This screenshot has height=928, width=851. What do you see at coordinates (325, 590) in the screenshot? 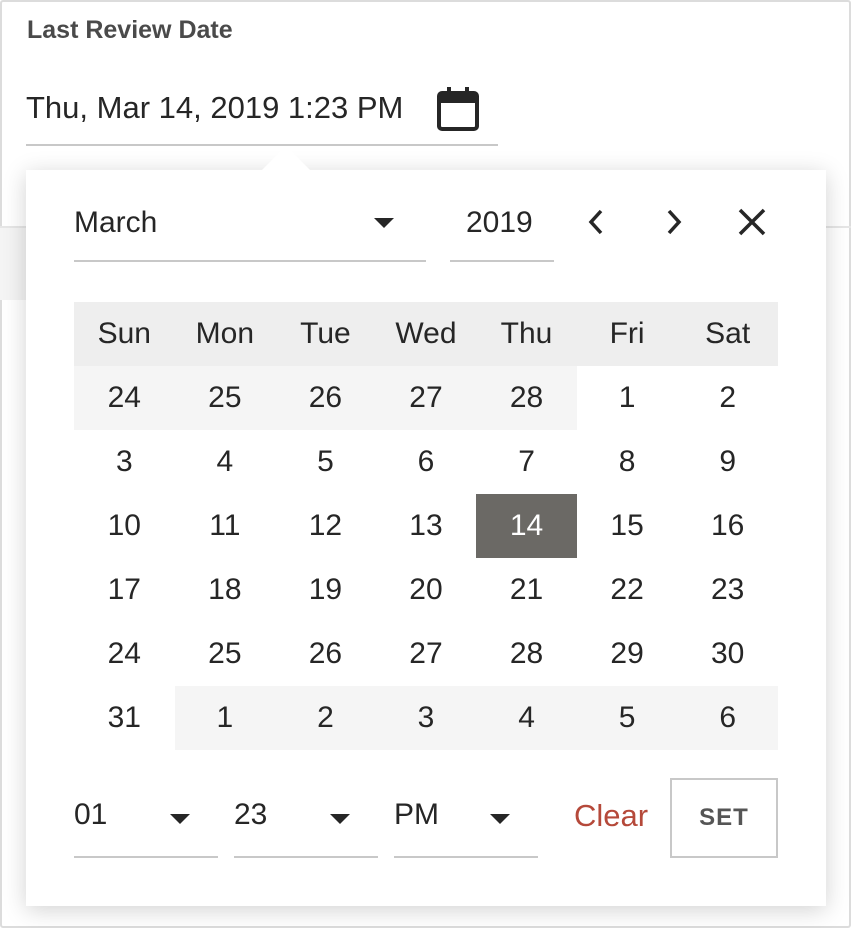
I see `calendar-day: 19` at bounding box center [325, 590].